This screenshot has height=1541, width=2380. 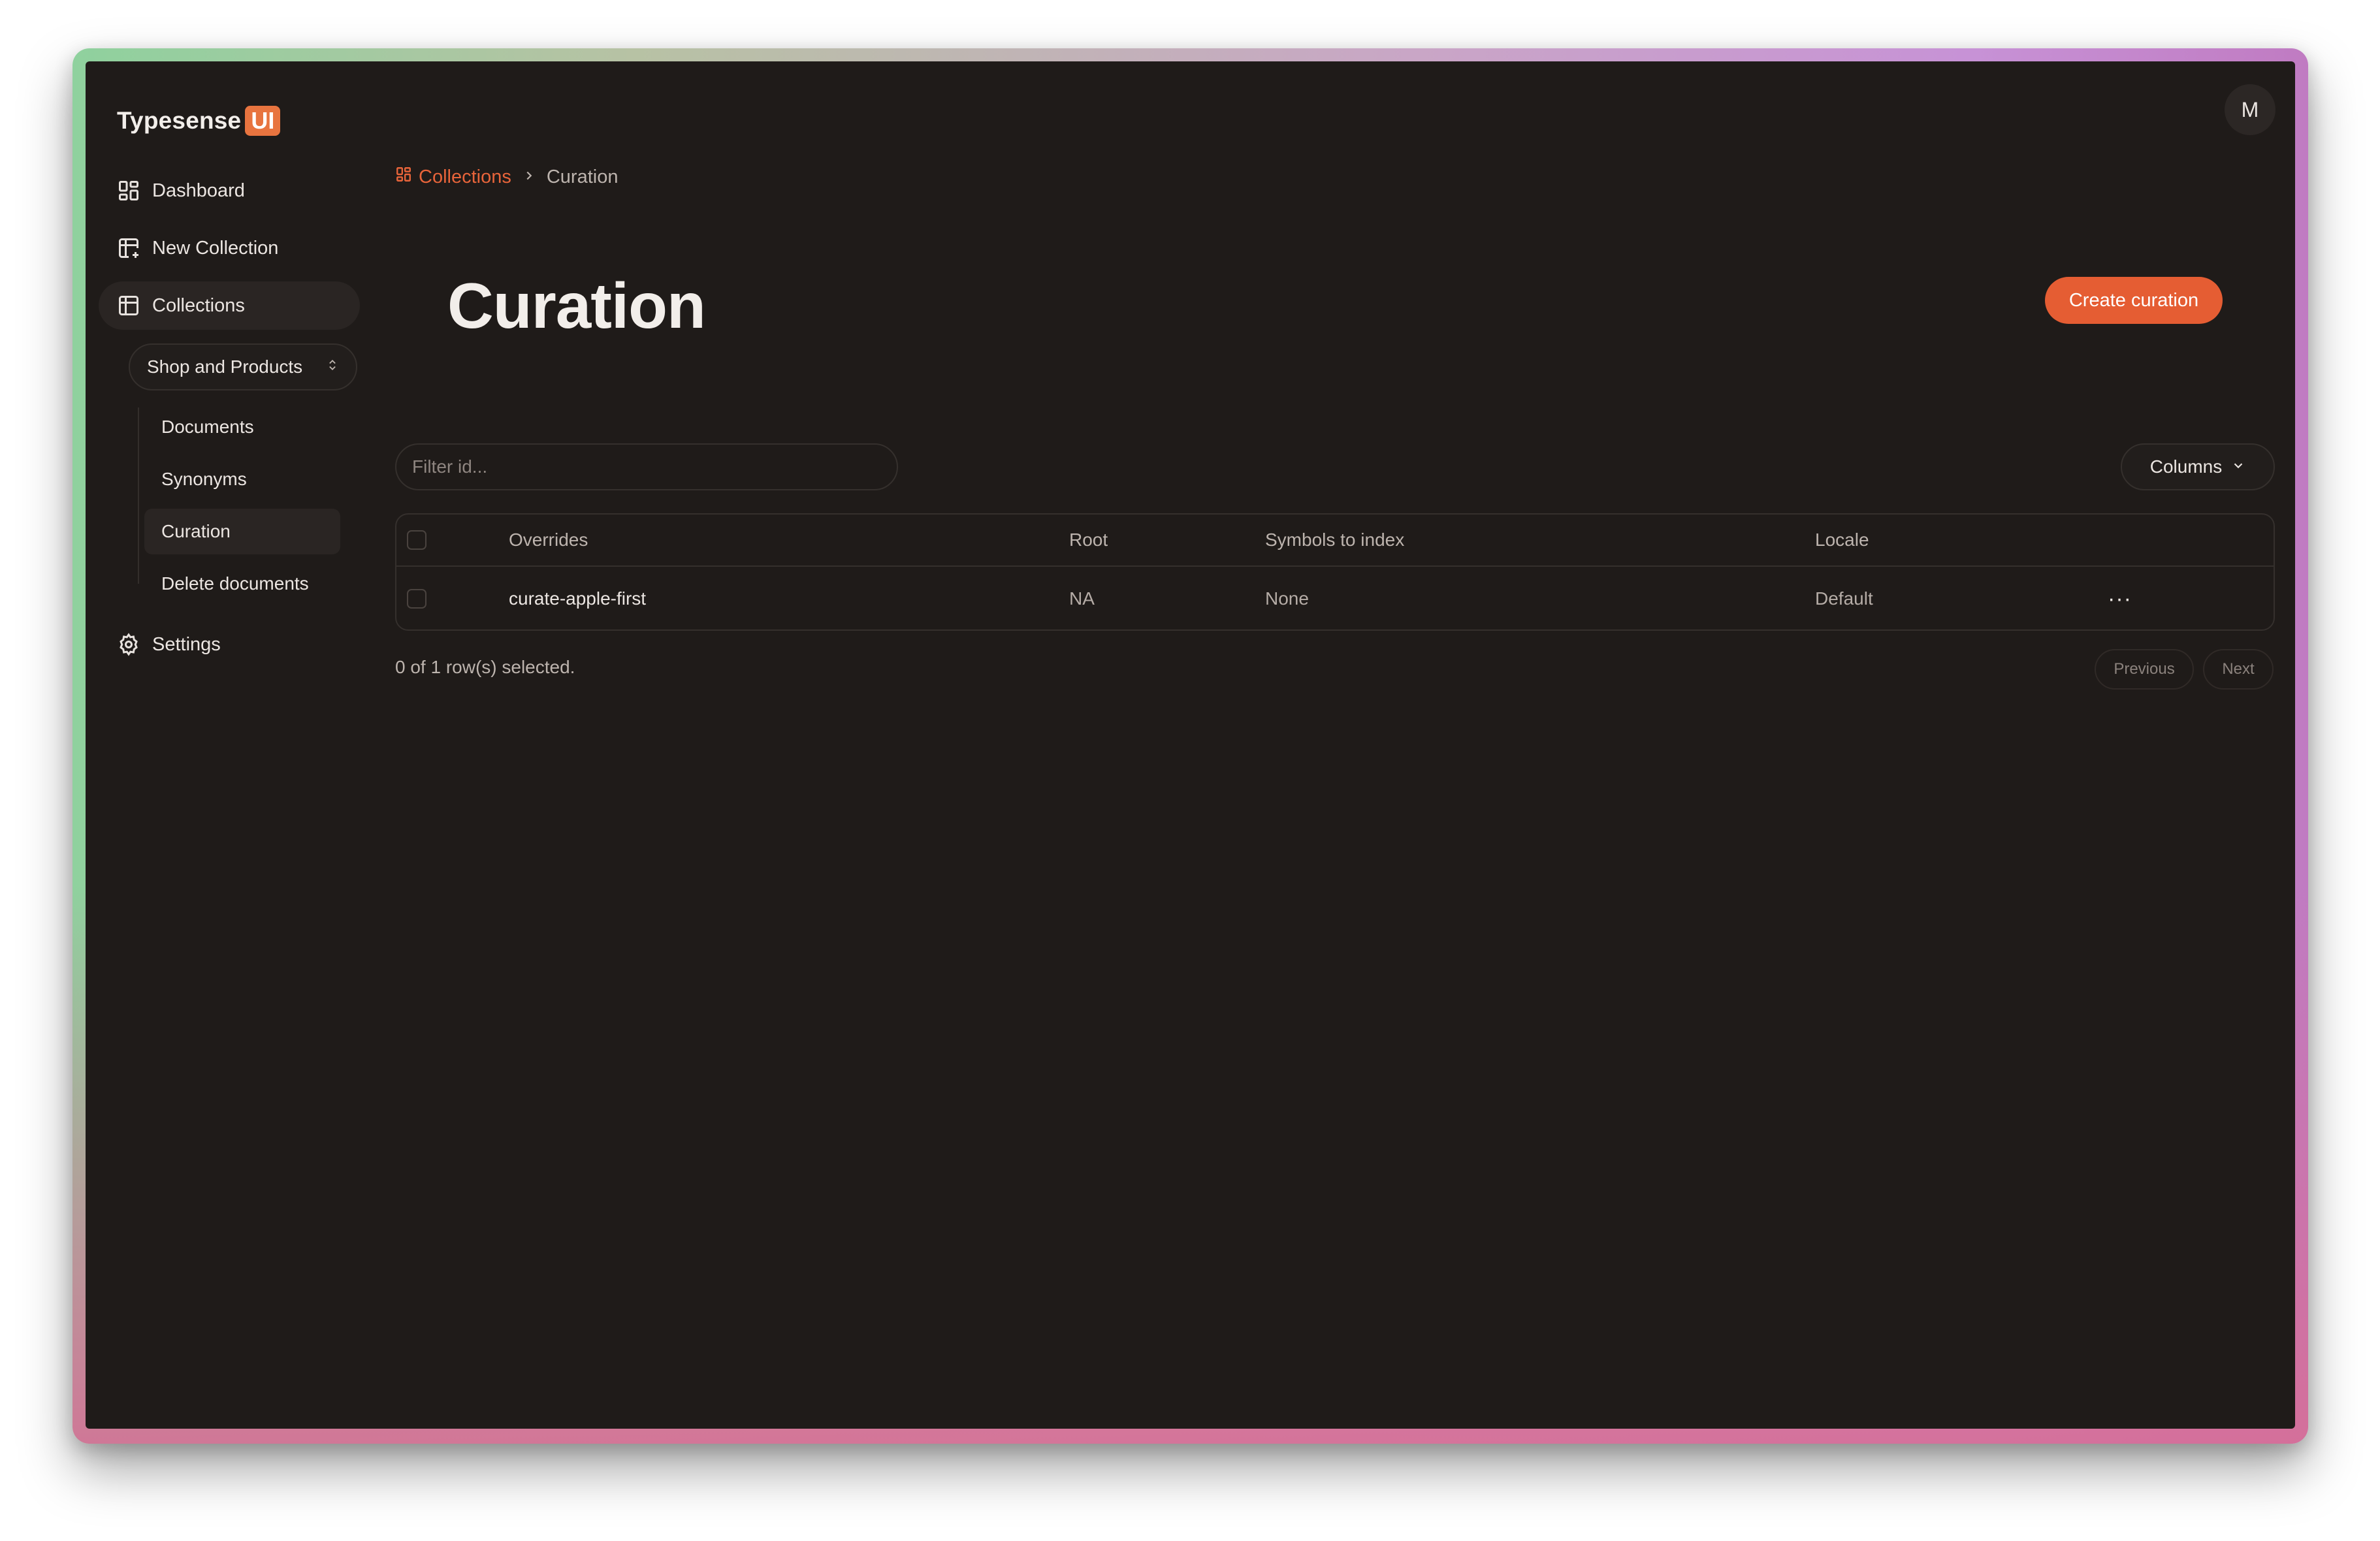 I want to click on row-checkbox, so click(x=416, y=599).